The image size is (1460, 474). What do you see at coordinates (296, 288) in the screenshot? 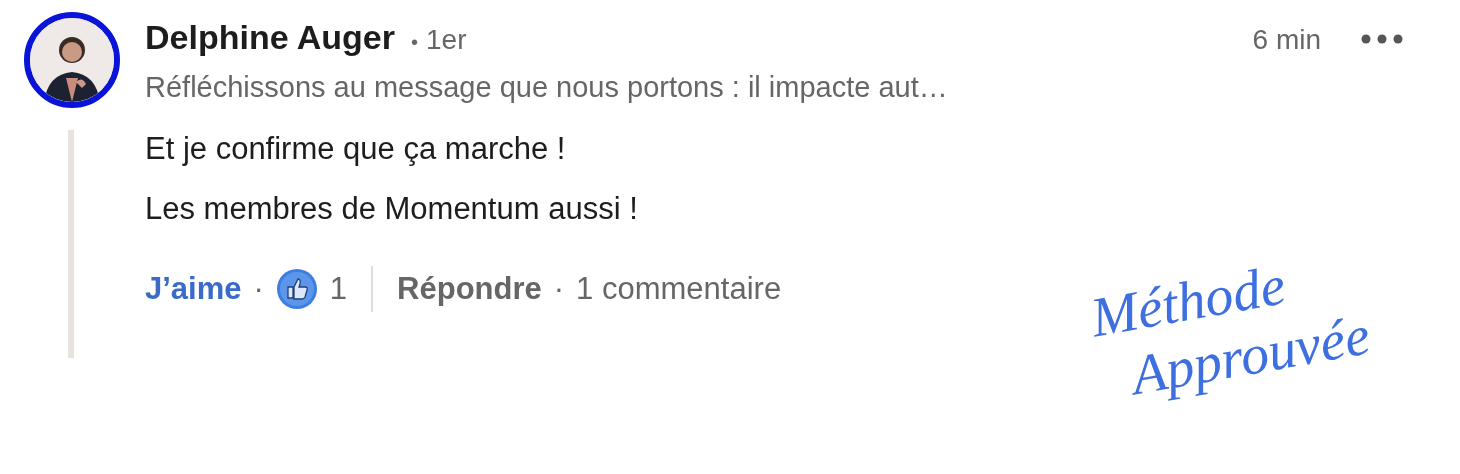
I see `thumbs-up-icon` at bounding box center [296, 288].